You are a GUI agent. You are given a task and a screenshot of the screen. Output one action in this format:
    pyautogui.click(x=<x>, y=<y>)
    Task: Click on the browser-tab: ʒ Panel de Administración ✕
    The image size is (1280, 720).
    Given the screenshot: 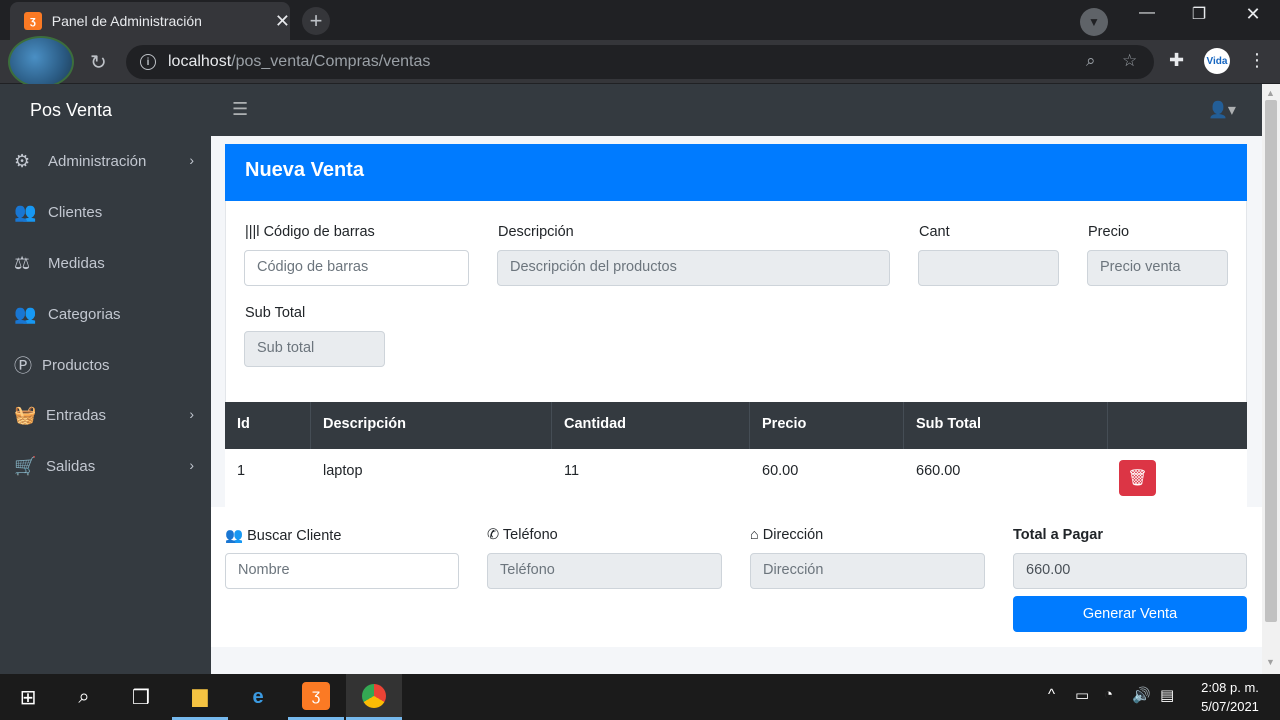 What is the action you would take?
    pyautogui.click(x=150, y=21)
    